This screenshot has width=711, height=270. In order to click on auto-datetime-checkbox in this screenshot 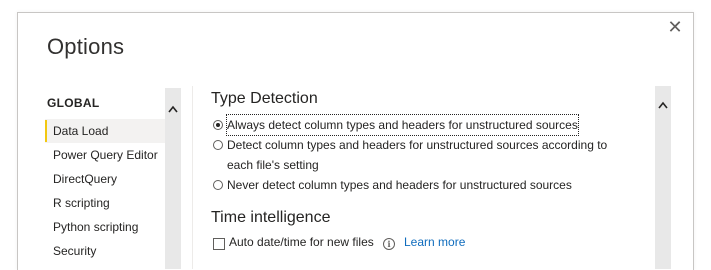, I will do `click(219, 244)`.